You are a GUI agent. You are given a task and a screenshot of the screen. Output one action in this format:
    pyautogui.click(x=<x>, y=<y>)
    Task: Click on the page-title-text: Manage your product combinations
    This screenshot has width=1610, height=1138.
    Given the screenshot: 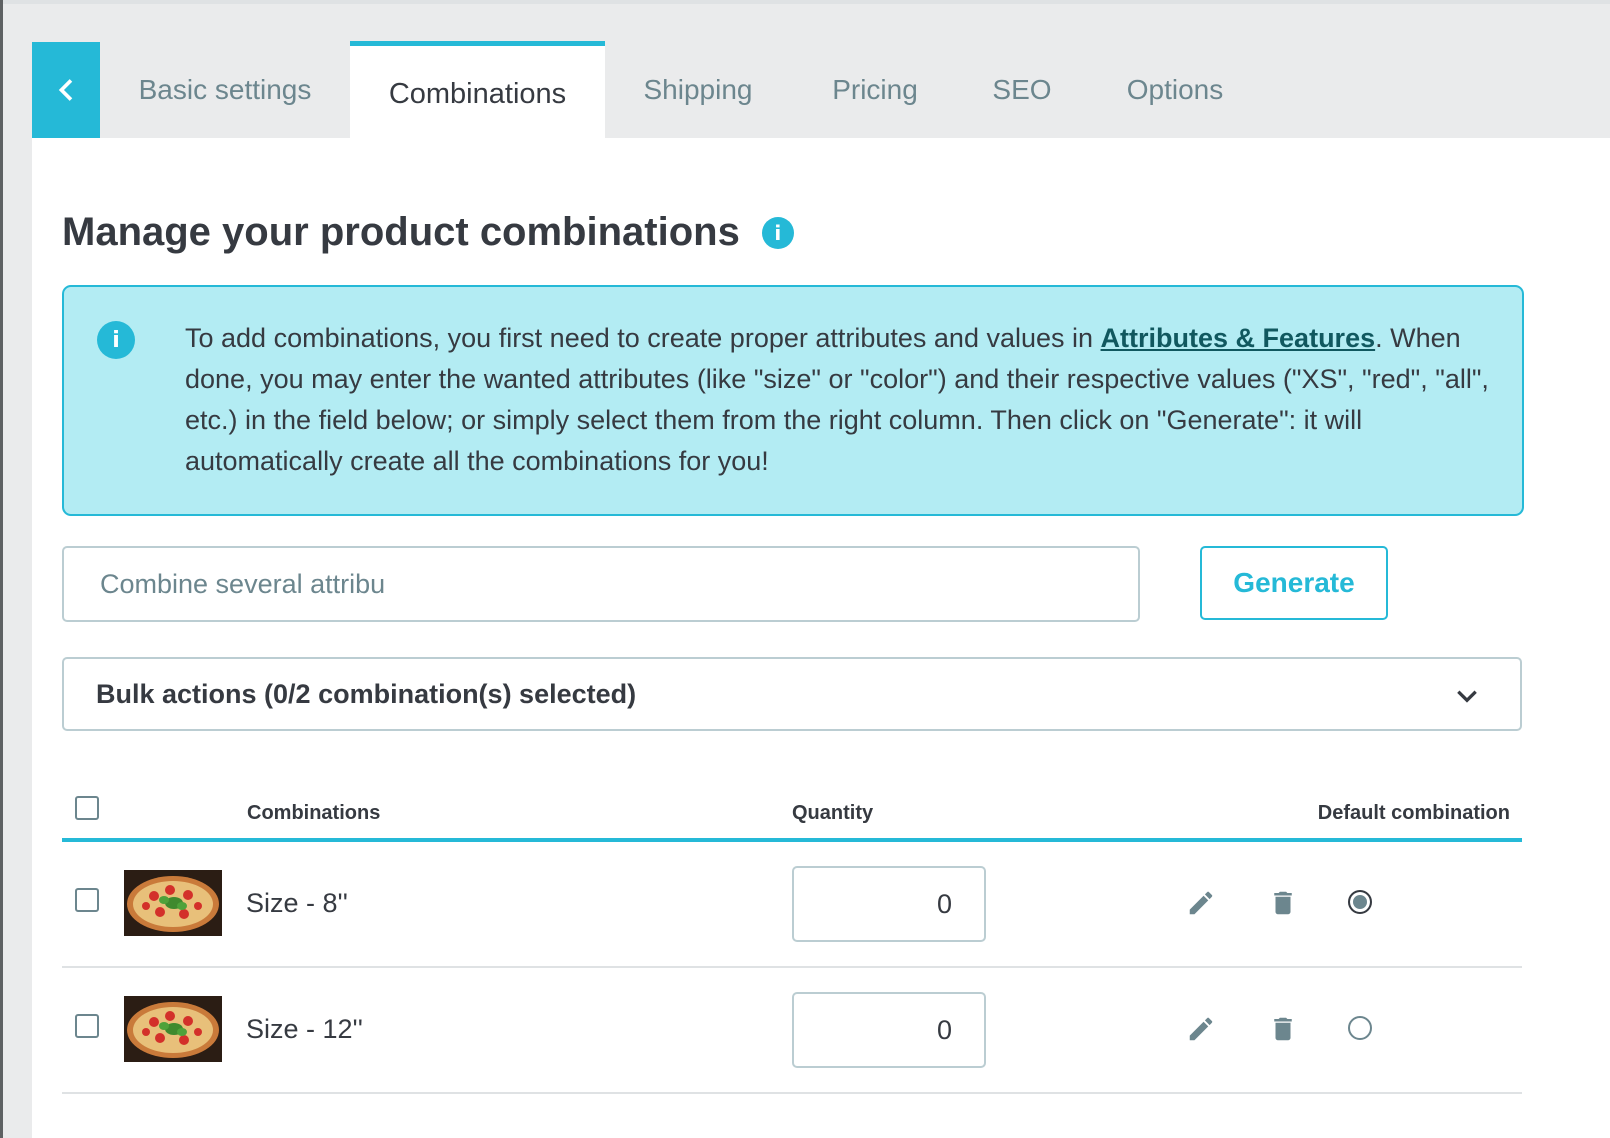 What is the action you would take?
    pyautogui.click(x=401, y=232)
    